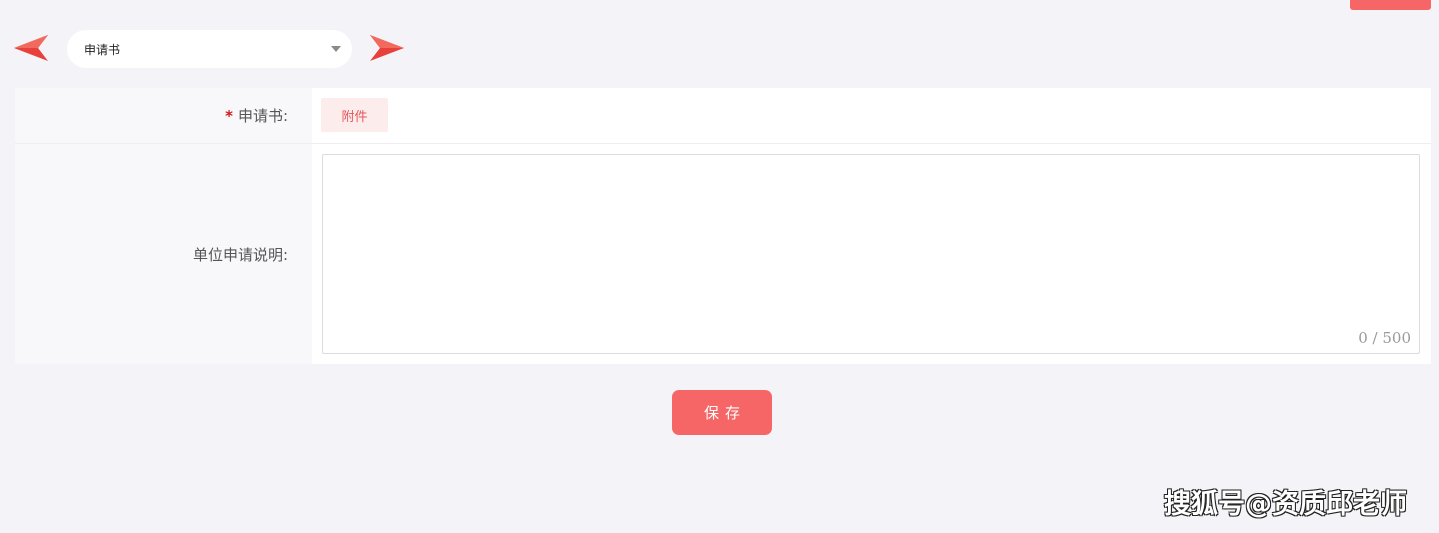 The height and width of the screenshot is (533, 1439). Describe the element at coordinates (722, 412) in the screenshot. I see `save-button: 保存` at that location.